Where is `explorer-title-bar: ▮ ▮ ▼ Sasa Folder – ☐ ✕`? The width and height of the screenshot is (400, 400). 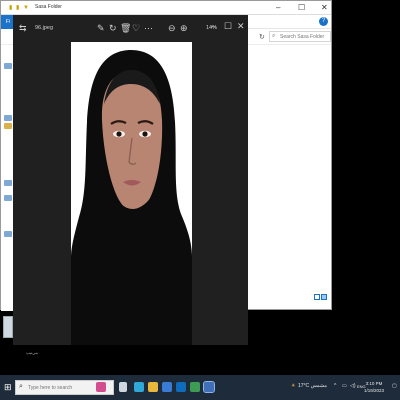 explorer-title-bar: ▮ ▮ ▼ Sasa Folder – ☐ ✕ is located at coordinates (166, 8).